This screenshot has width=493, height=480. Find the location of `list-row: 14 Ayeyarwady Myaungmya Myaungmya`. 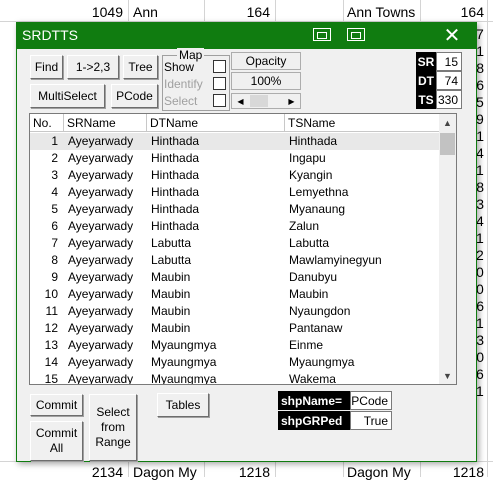

list-row: 14 Ayeyarwady Myaungmya Myaungmya is located at coordinates (235, 362).